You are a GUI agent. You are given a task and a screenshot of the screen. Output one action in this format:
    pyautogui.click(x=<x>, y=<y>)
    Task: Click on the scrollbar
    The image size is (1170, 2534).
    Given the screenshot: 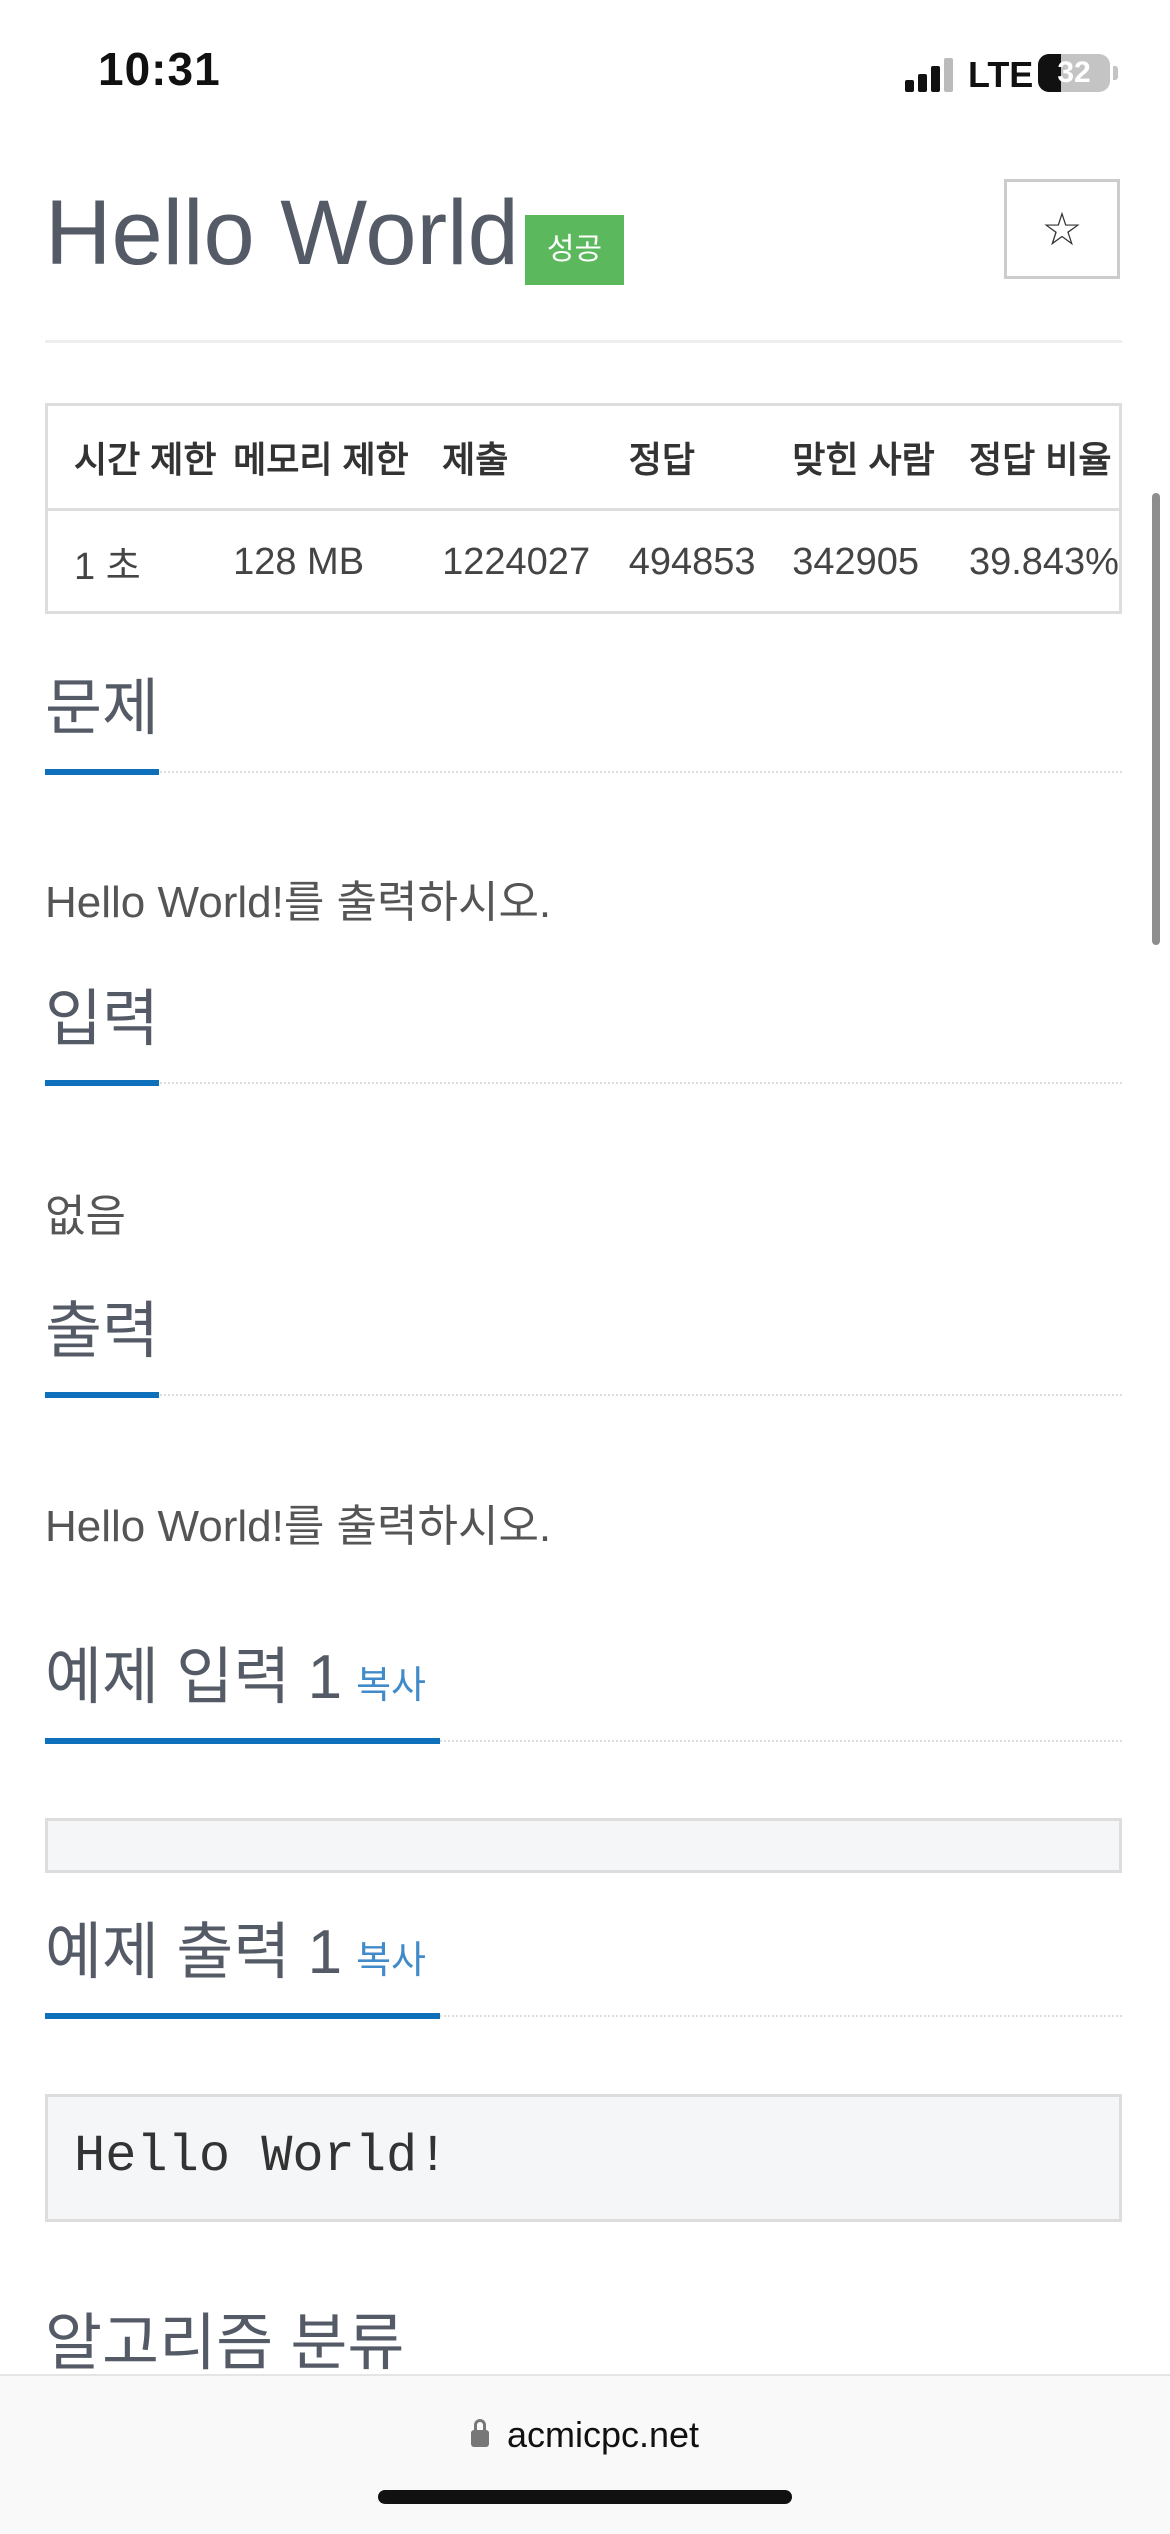 What is the action you would take?
    pyautogui.click(x=1156, y=719)
    